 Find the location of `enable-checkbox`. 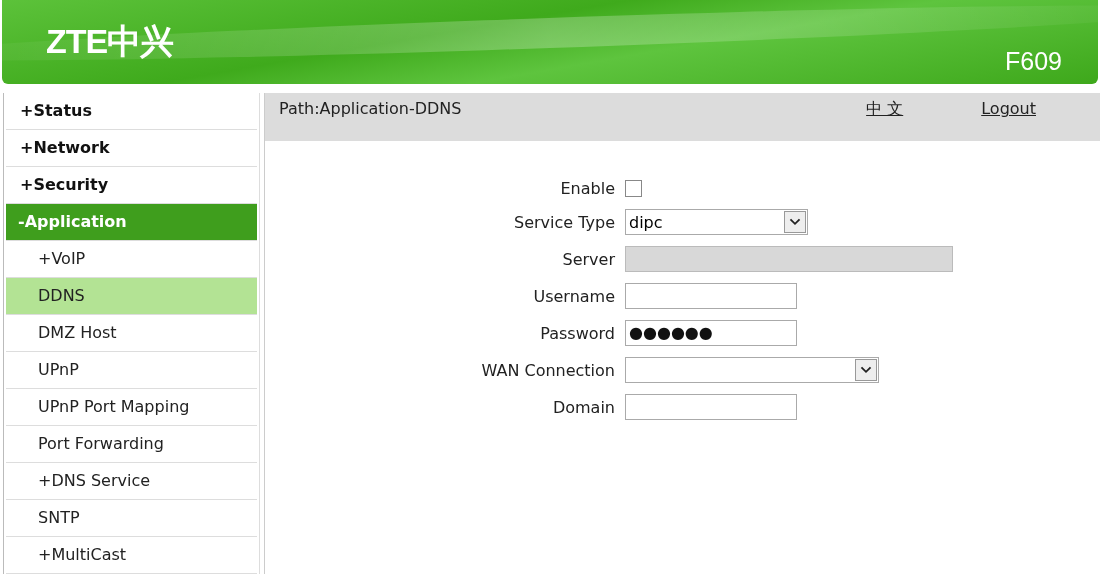

enable-checkbox is located at coordinates (633, 188).